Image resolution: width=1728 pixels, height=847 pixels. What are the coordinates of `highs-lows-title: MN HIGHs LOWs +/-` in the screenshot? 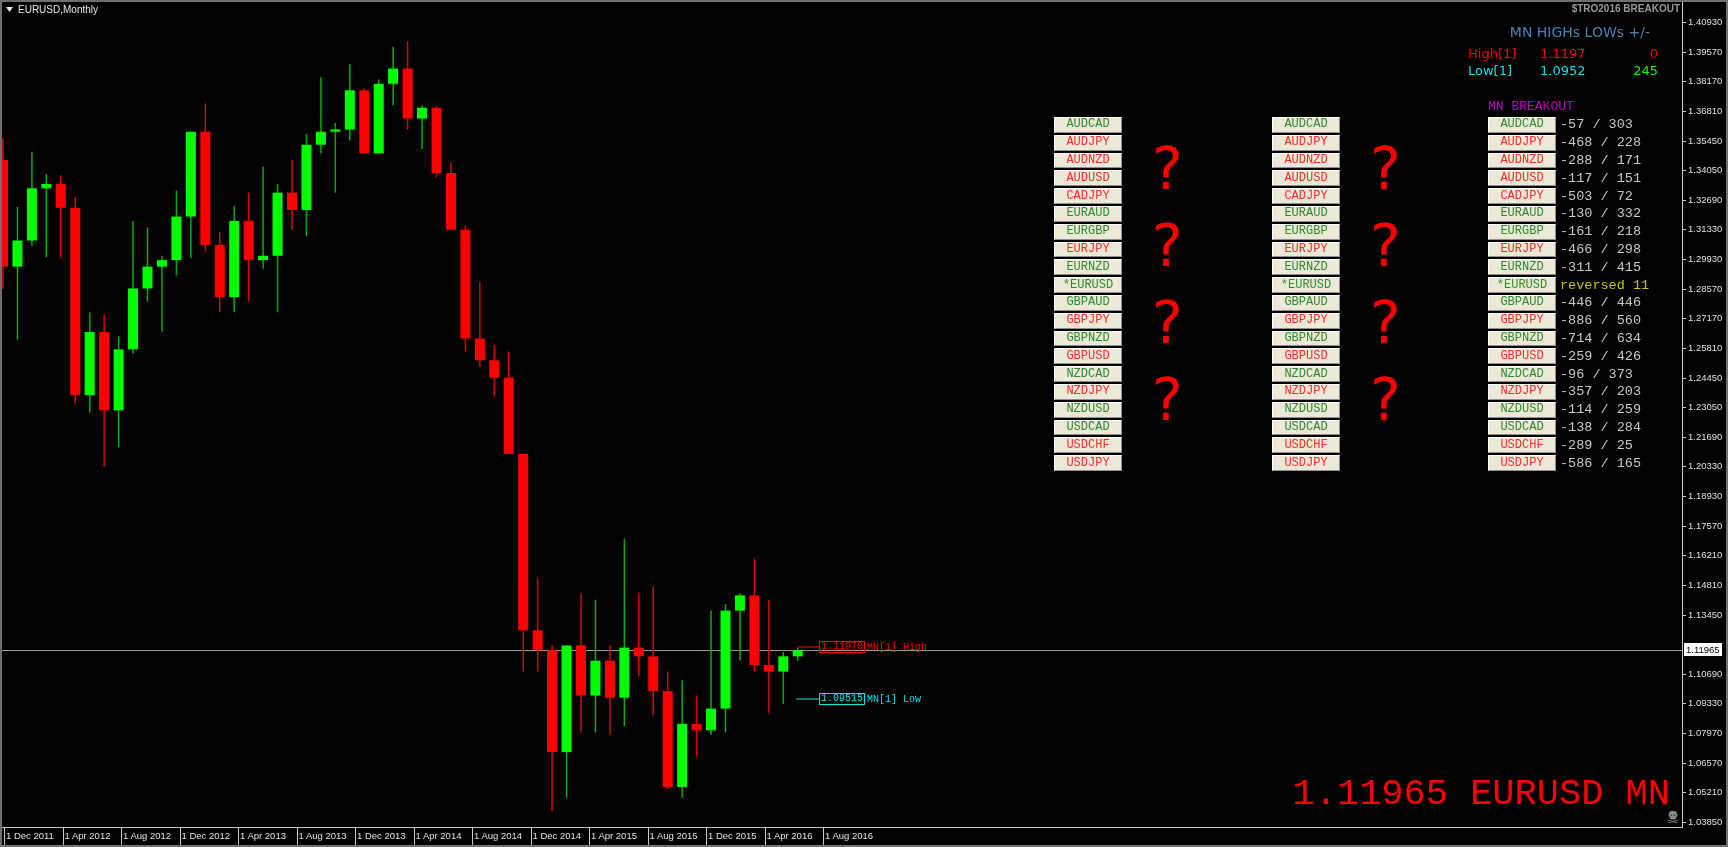 It's located at (1579, 32).